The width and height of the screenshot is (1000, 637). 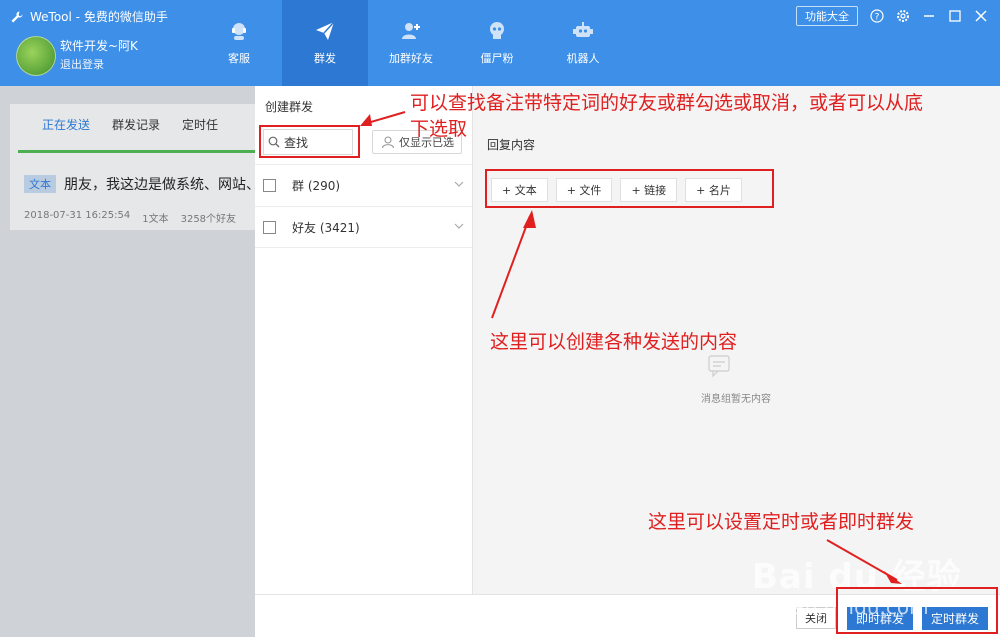 What do you see at coordinates (781, 522) in the screenshot?
I see `annotation-send-text: 这里可以设置定时或者即时群发` at bounding box center [781, 522].